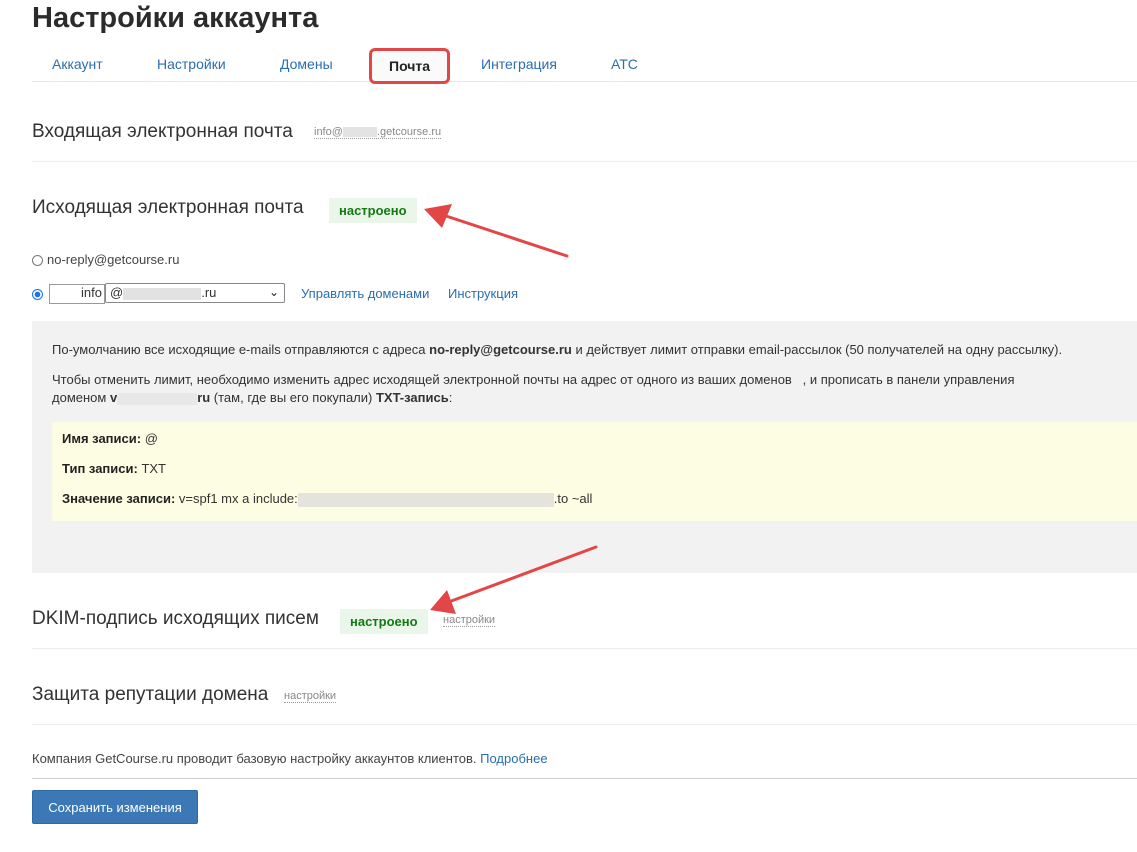  Describe the element at coordinates (409, 132) in the screenshot. I see `incoming-email-suffix: .getcourse.ru` at that location.